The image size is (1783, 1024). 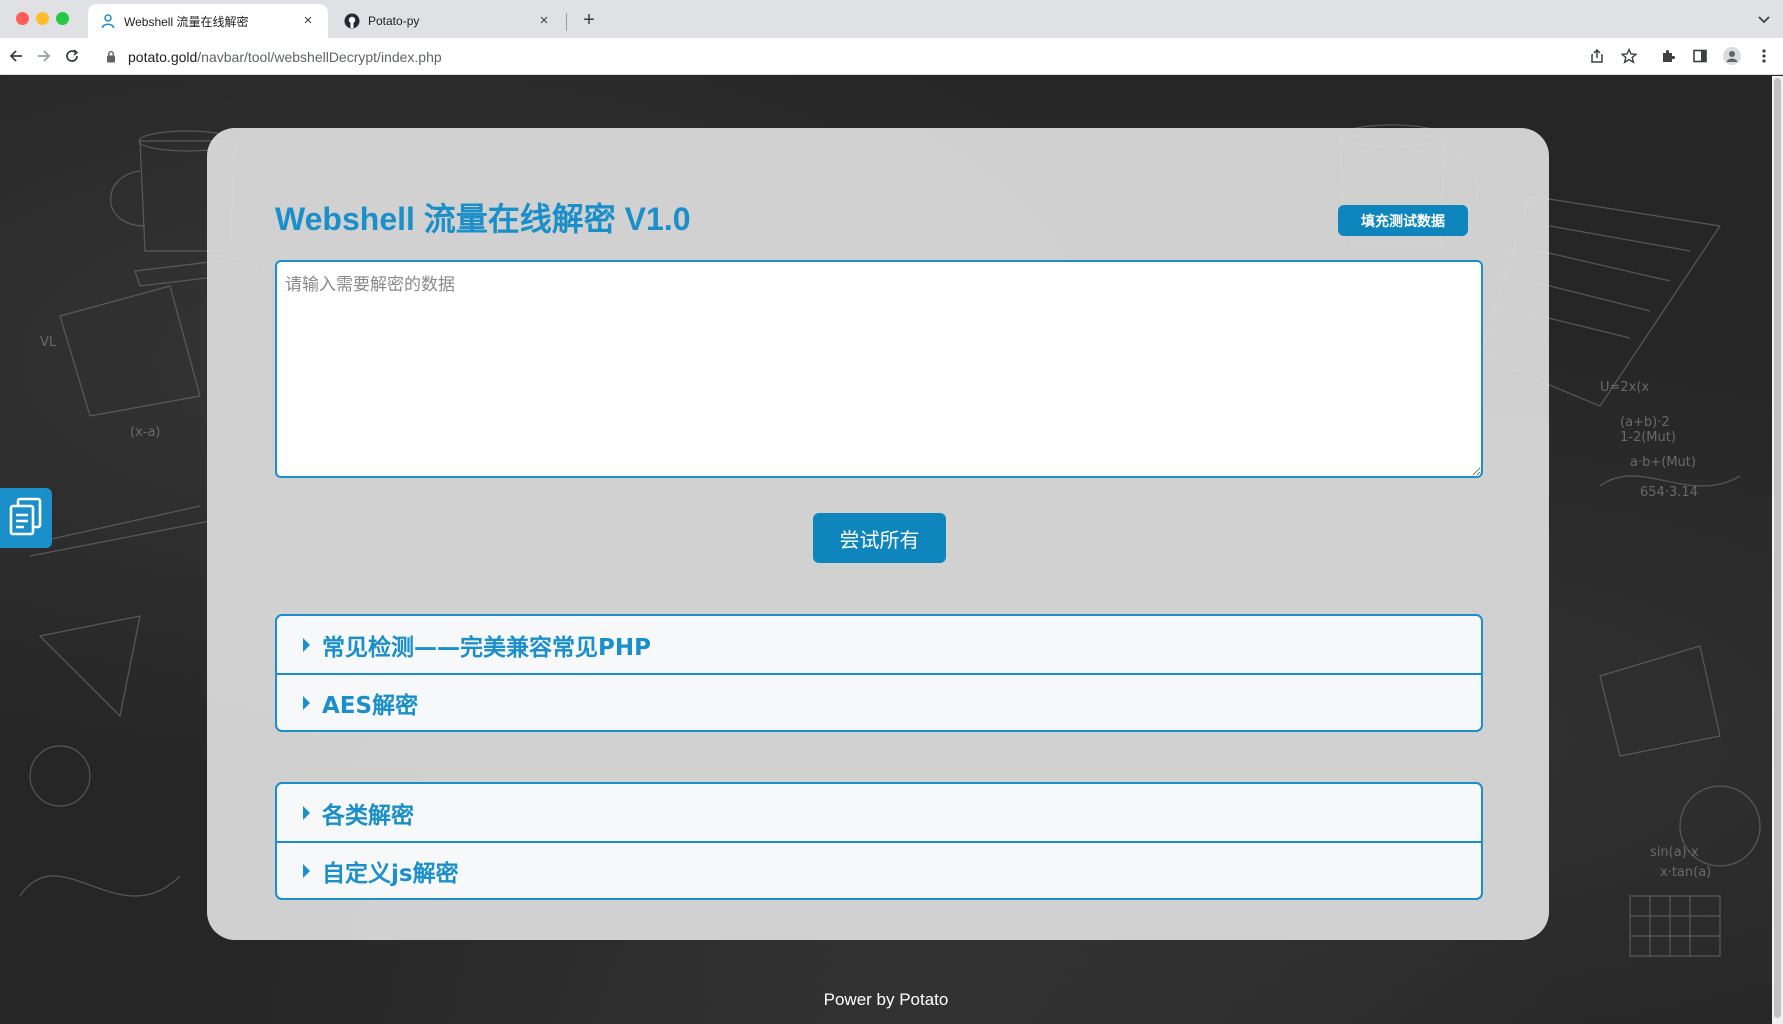 I want to click on new-tab-icon: +, so click(x=589, y=20).